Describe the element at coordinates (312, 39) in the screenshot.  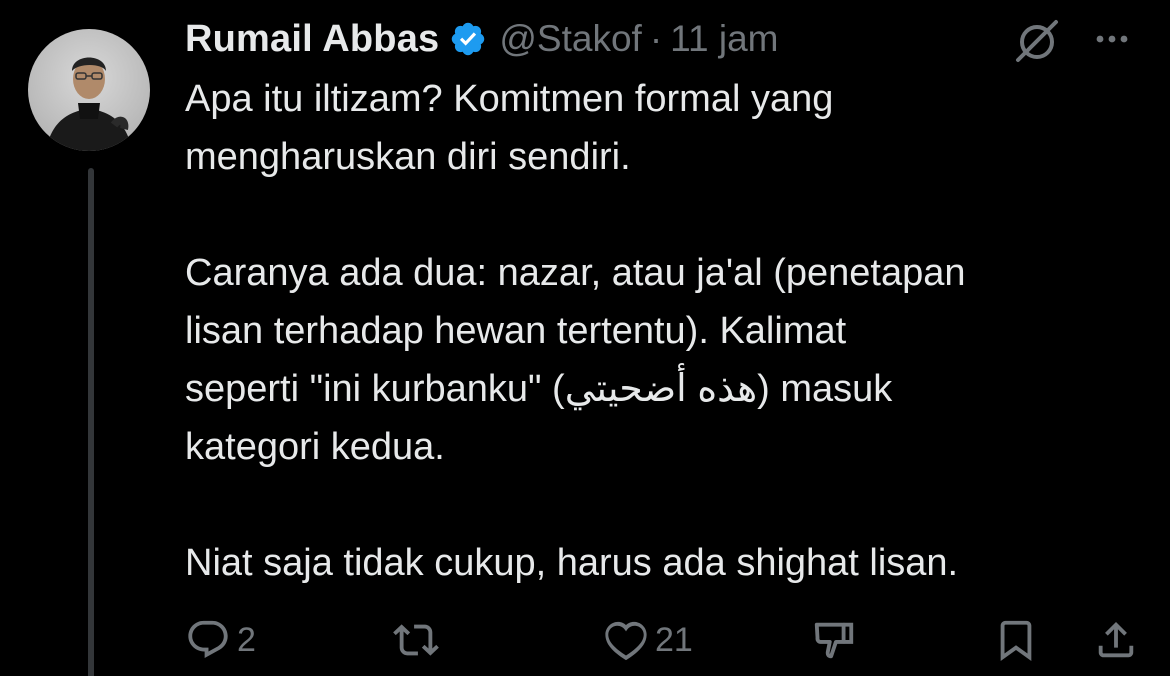
I see `author-display-name: Rumail Abbas` at that location.